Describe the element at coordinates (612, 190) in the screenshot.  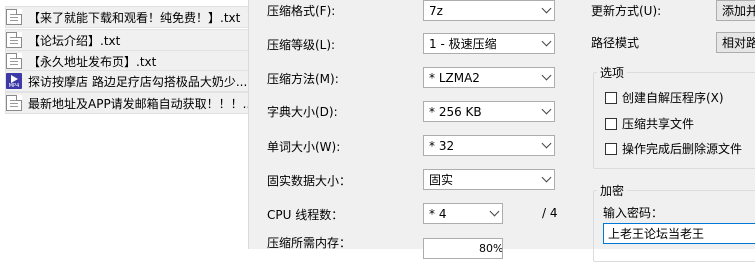
I see `encryption-title: 加密` at that location.